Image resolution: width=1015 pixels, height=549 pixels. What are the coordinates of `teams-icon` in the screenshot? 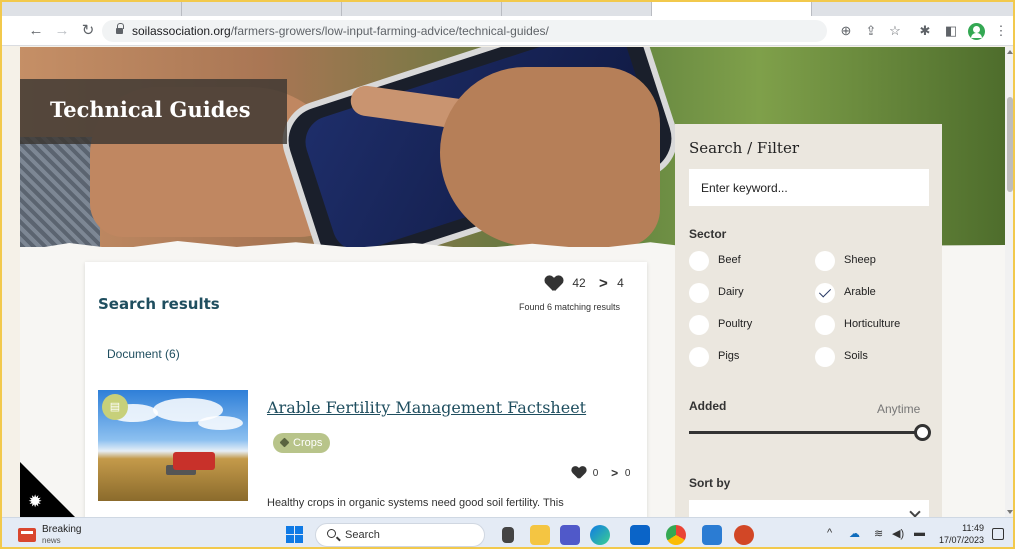 It's located at (570, 535).